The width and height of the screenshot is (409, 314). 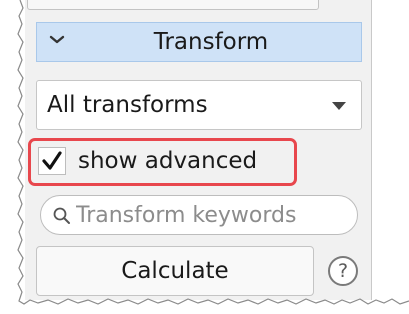 What do you see at coordinates (127, 105) in the screenshot?
I see `dropdown-selected-value: All transforms` at bounding box center [127, 105].